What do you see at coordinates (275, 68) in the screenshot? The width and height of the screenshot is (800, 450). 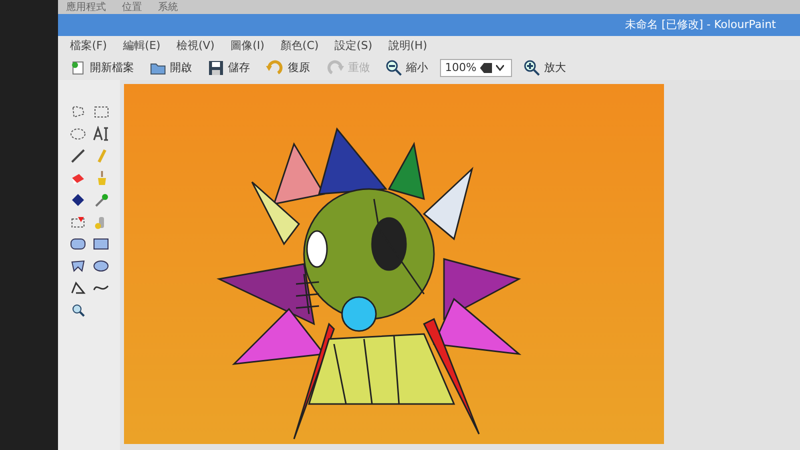 I see `undo-arrow-icon` at bounding box center [275, 68].